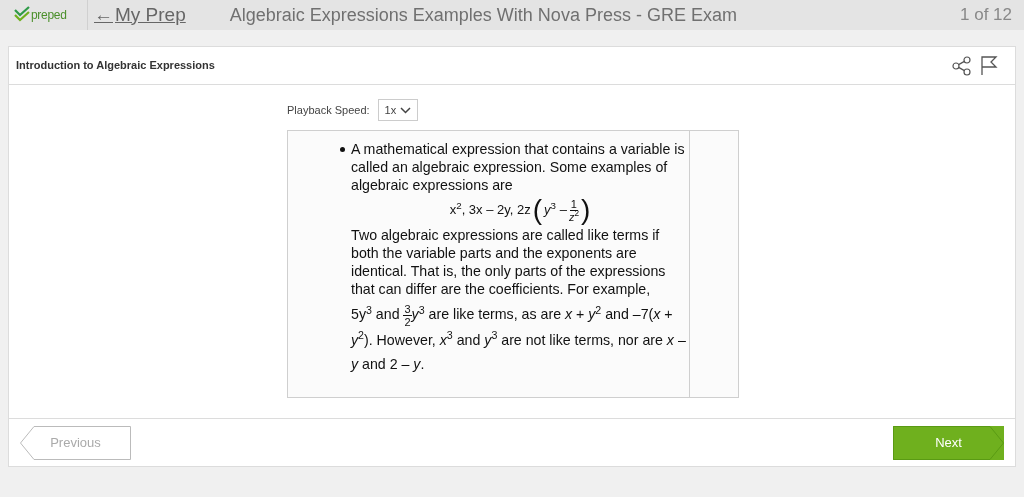 This screenshot has height=497, width=1024. I want to click on logo-text: preped, so click(49, 15).